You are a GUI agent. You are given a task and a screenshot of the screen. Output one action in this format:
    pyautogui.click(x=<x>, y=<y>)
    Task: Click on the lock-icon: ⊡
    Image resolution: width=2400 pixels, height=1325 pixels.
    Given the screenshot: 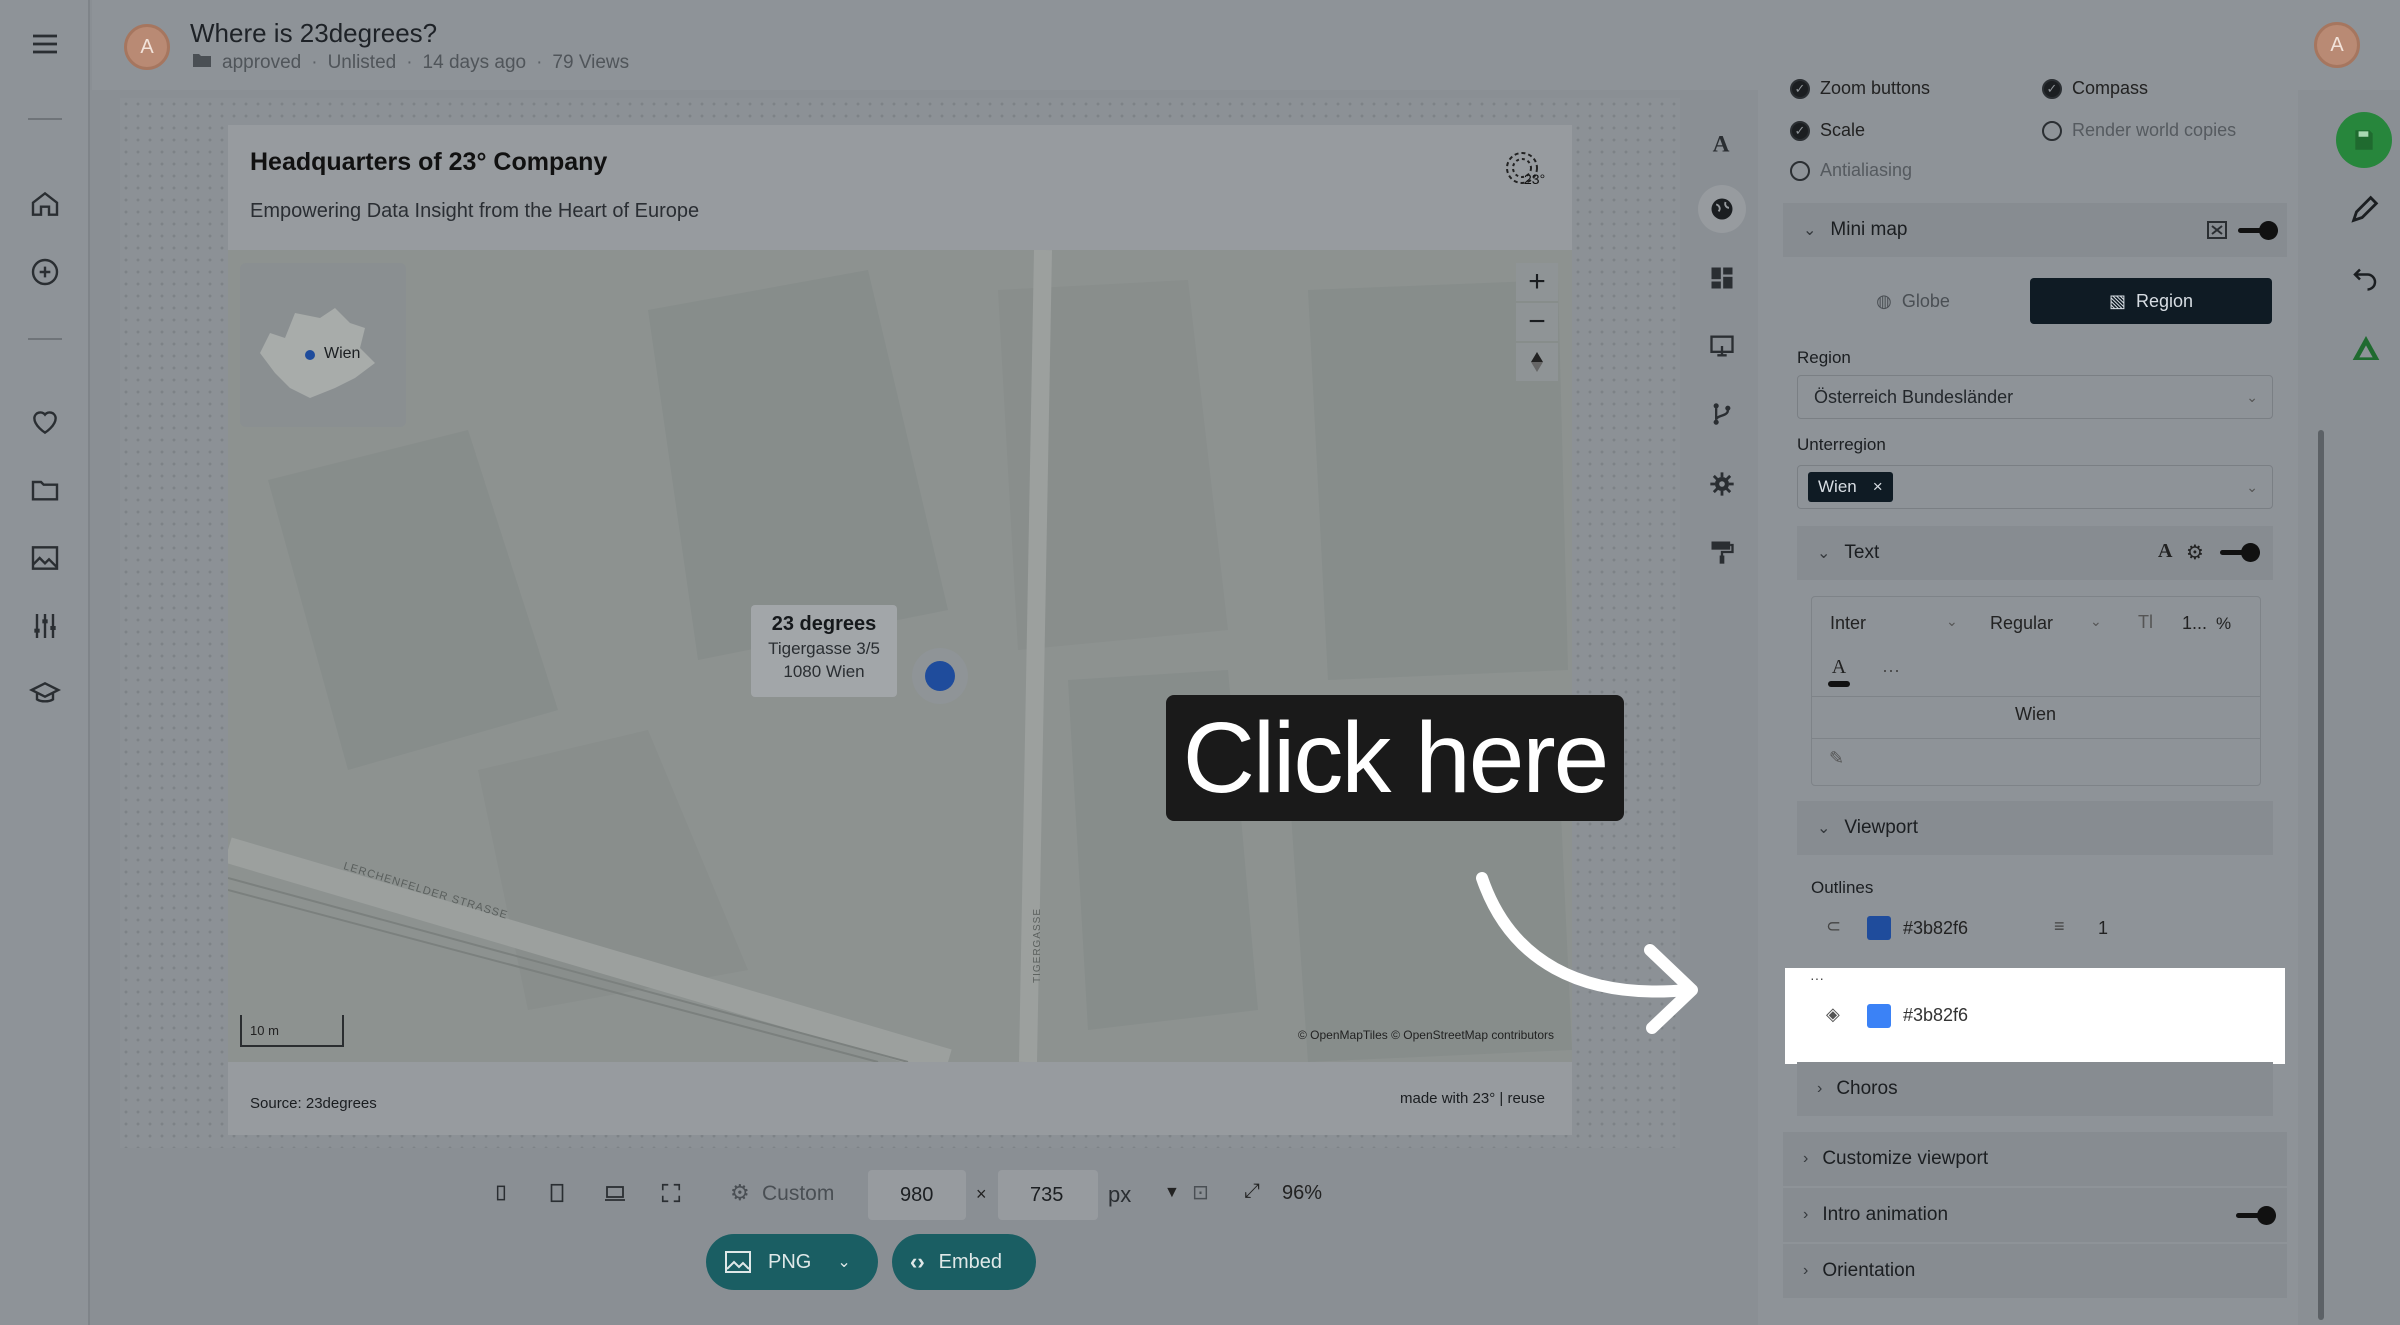 What is the action you would take?
    pyautogui.click(x=1200, y=1192)
    